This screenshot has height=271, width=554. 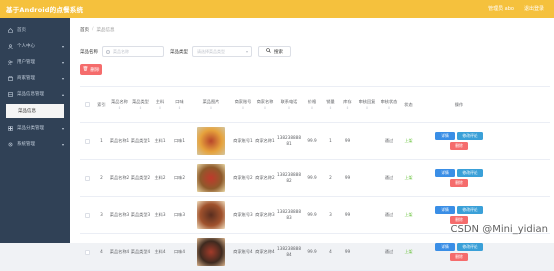 I want to click on dish-image-cell, so click(x=211, y=141).